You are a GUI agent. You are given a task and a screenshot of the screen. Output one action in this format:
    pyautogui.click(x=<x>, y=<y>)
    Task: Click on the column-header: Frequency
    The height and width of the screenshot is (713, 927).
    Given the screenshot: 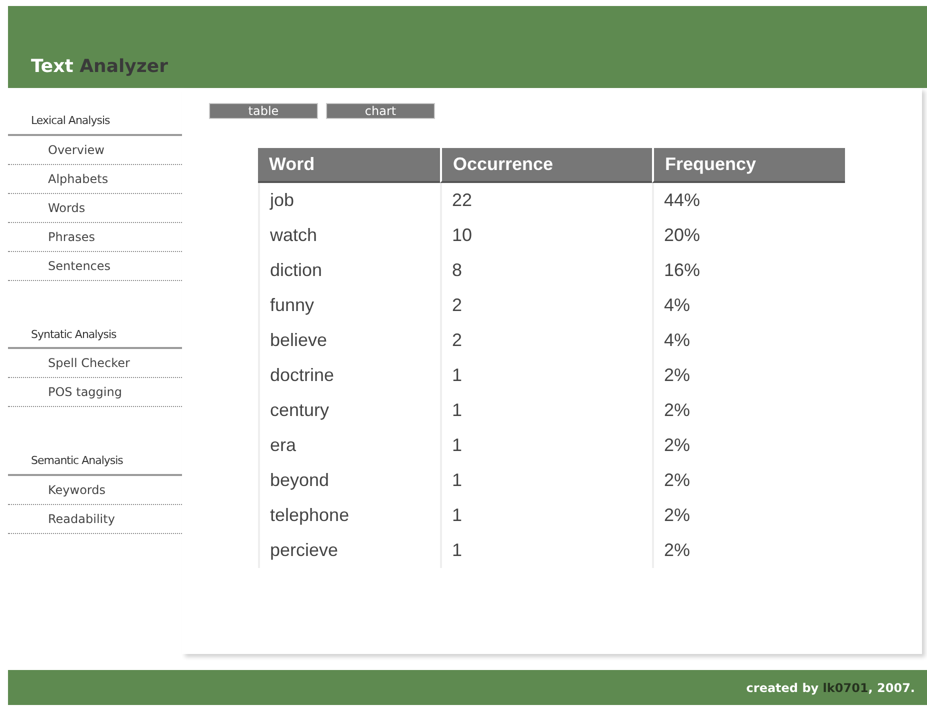 What is the action you would take?
    pyautogui.click(x=748, y=165)
    